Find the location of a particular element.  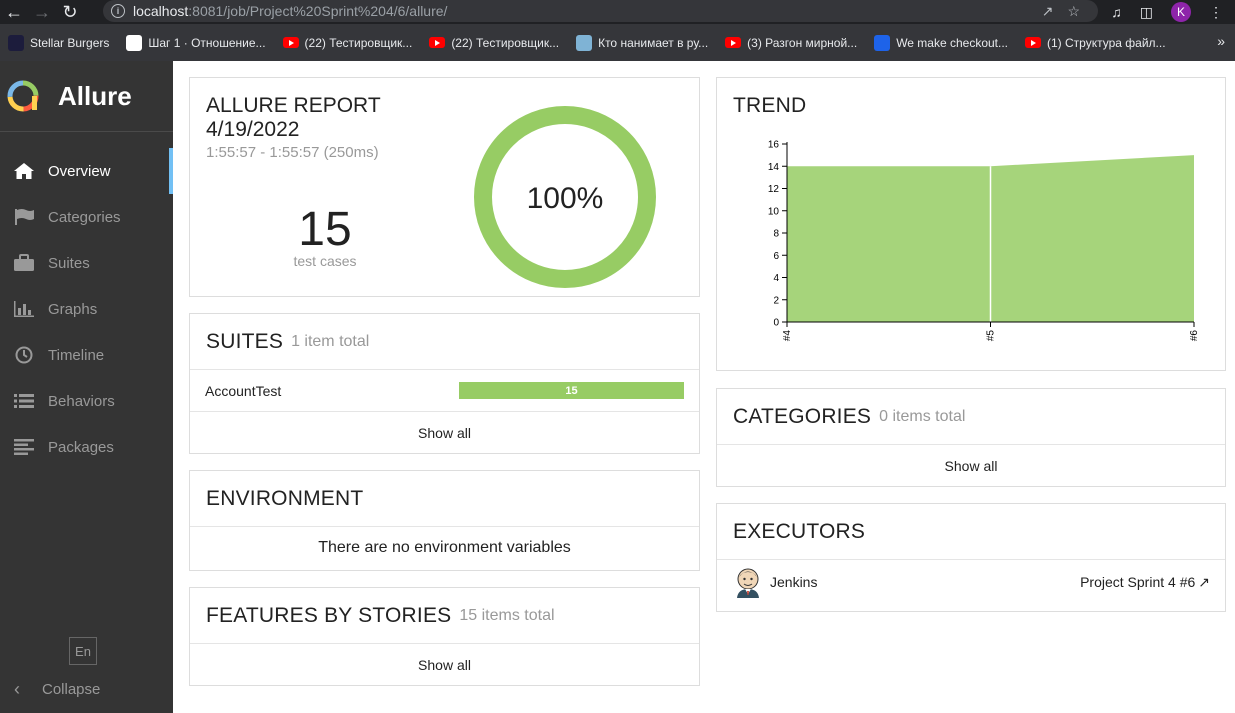

allure-logo-icon is located at coordinates (23, 96).